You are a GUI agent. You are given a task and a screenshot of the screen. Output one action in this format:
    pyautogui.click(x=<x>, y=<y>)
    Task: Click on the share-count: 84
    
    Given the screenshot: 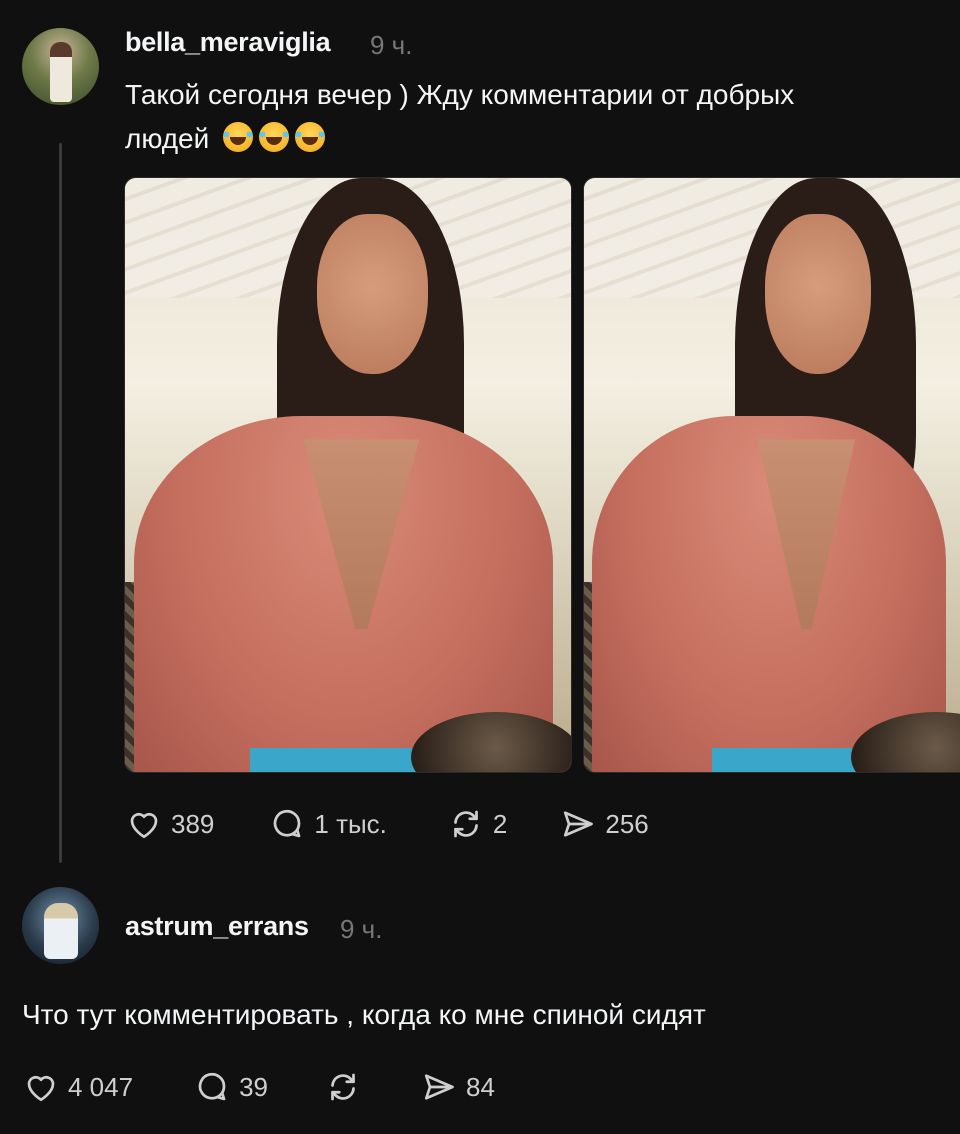 What is the action you would take?
    pyautogui.click(x=480, y=1086)
    